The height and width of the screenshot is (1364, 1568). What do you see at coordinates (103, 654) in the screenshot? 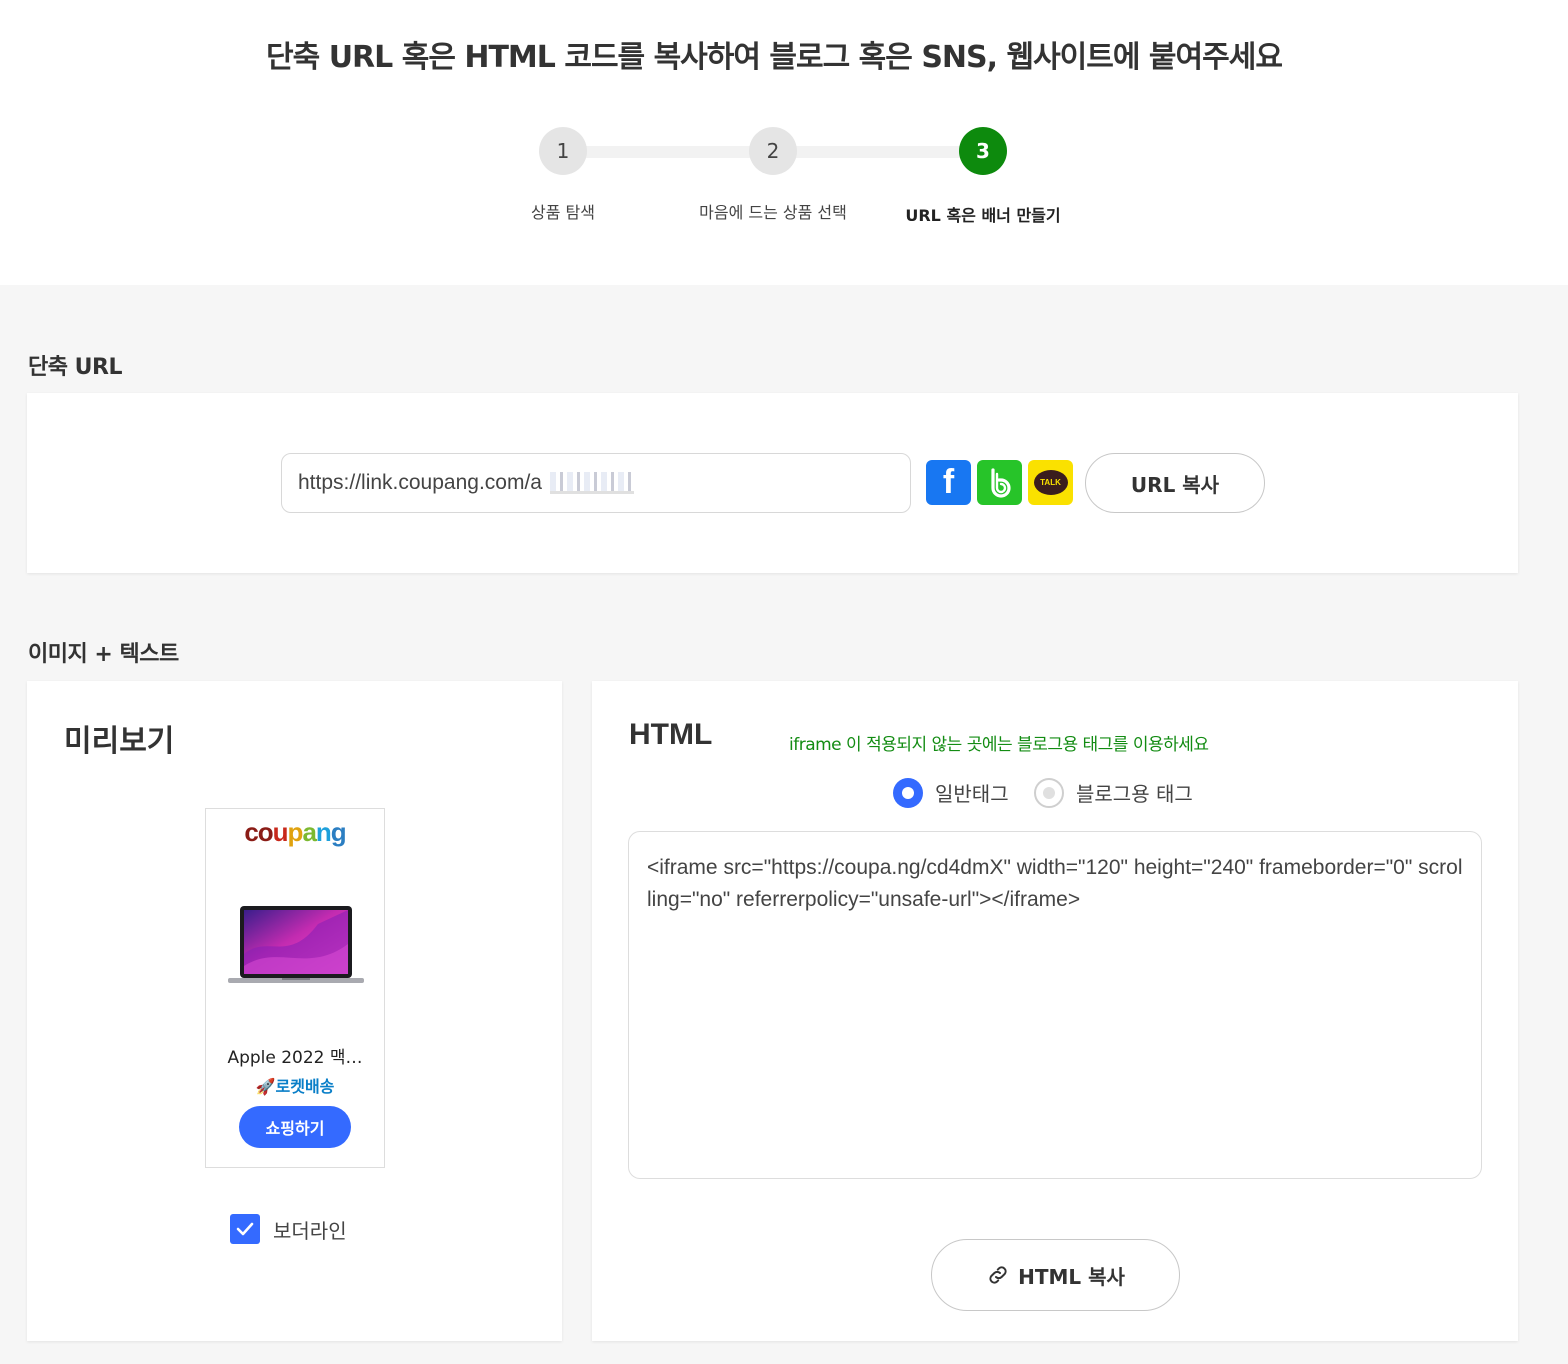
I see `image-text-section-title: 이미지 + 텍스트` at bounding box center [103, 654].